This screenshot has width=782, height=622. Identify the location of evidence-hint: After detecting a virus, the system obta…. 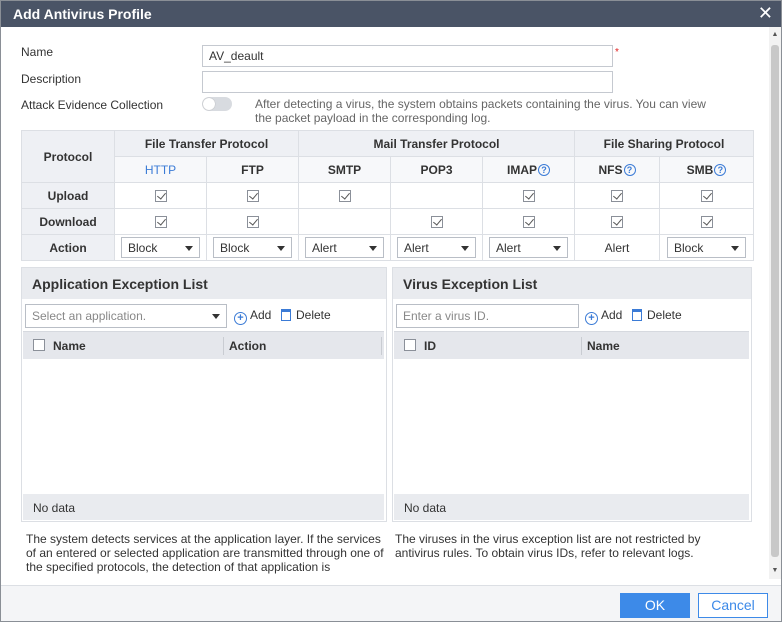
(480, 111).